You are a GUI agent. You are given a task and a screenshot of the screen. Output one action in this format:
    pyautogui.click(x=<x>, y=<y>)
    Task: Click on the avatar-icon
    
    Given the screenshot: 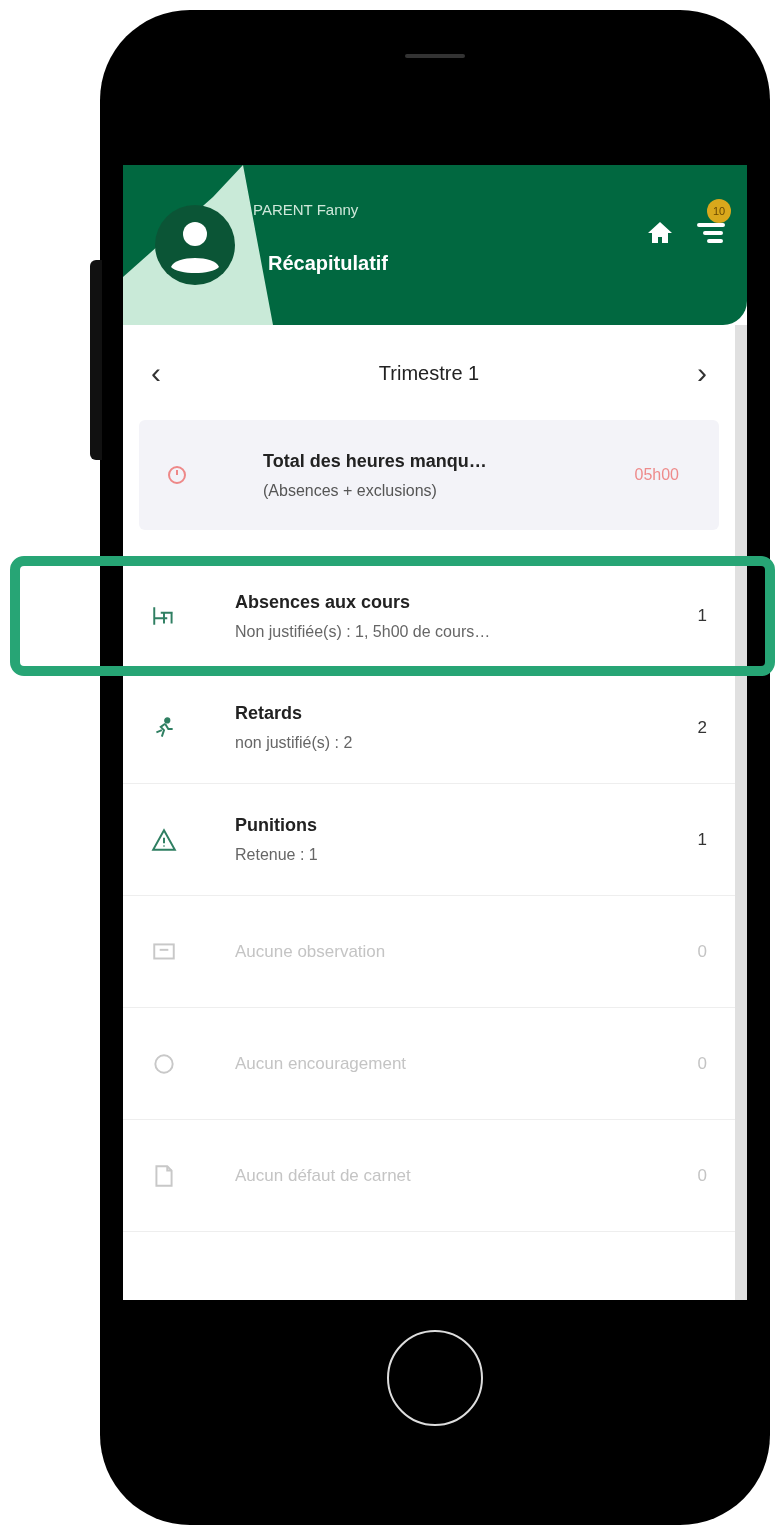 What is the action you would take?
    pyautogui.click(x=195, y=245)
    